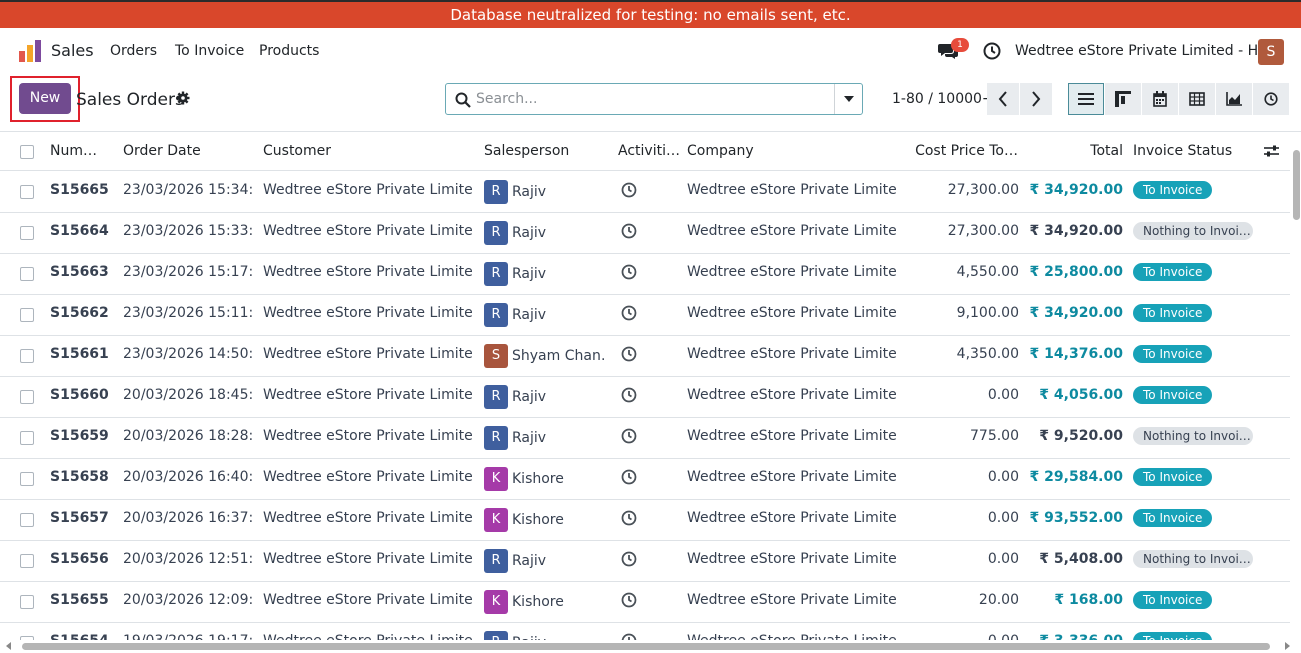  What do you see at coordinates (943, 99) in the screenshot?
I see `pager-value: 1-80 / 10000+` at bounding box center [943, 99].